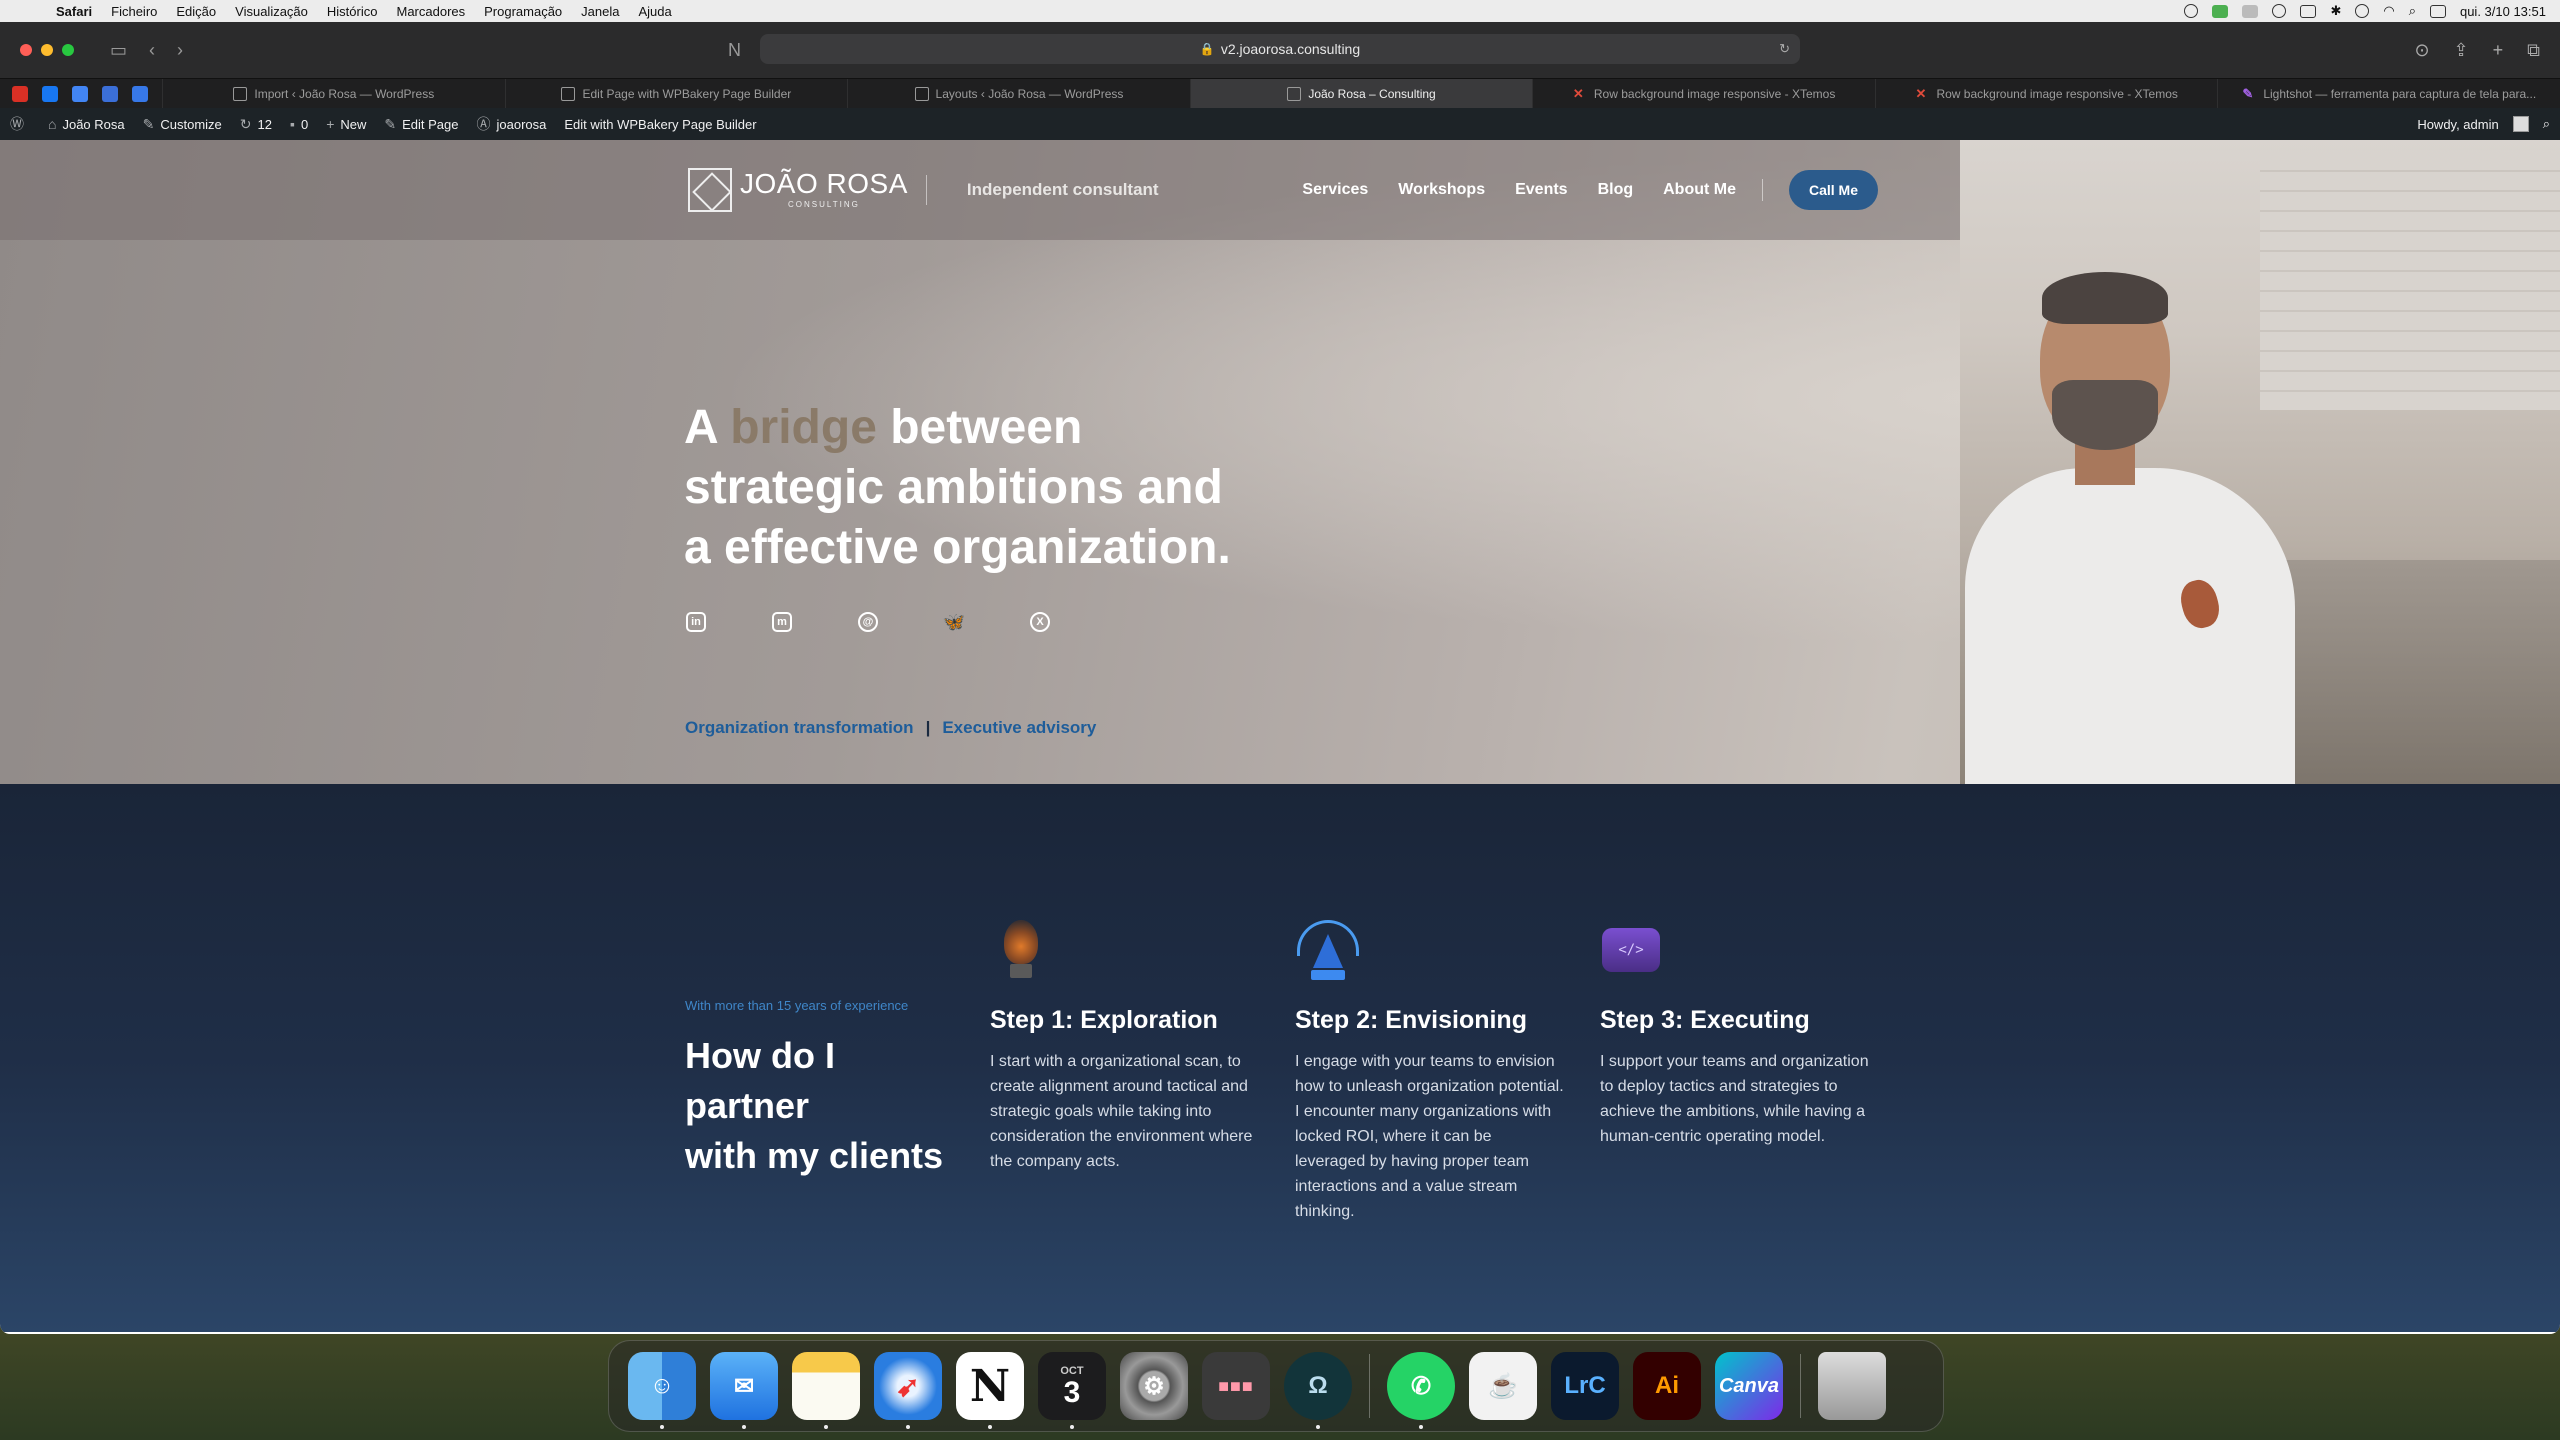 Image resolution: width=2560 pixels, height=1440 pixels. I want to click on tab-label: Row background image responsive - XTemos, so click(2057, 93).